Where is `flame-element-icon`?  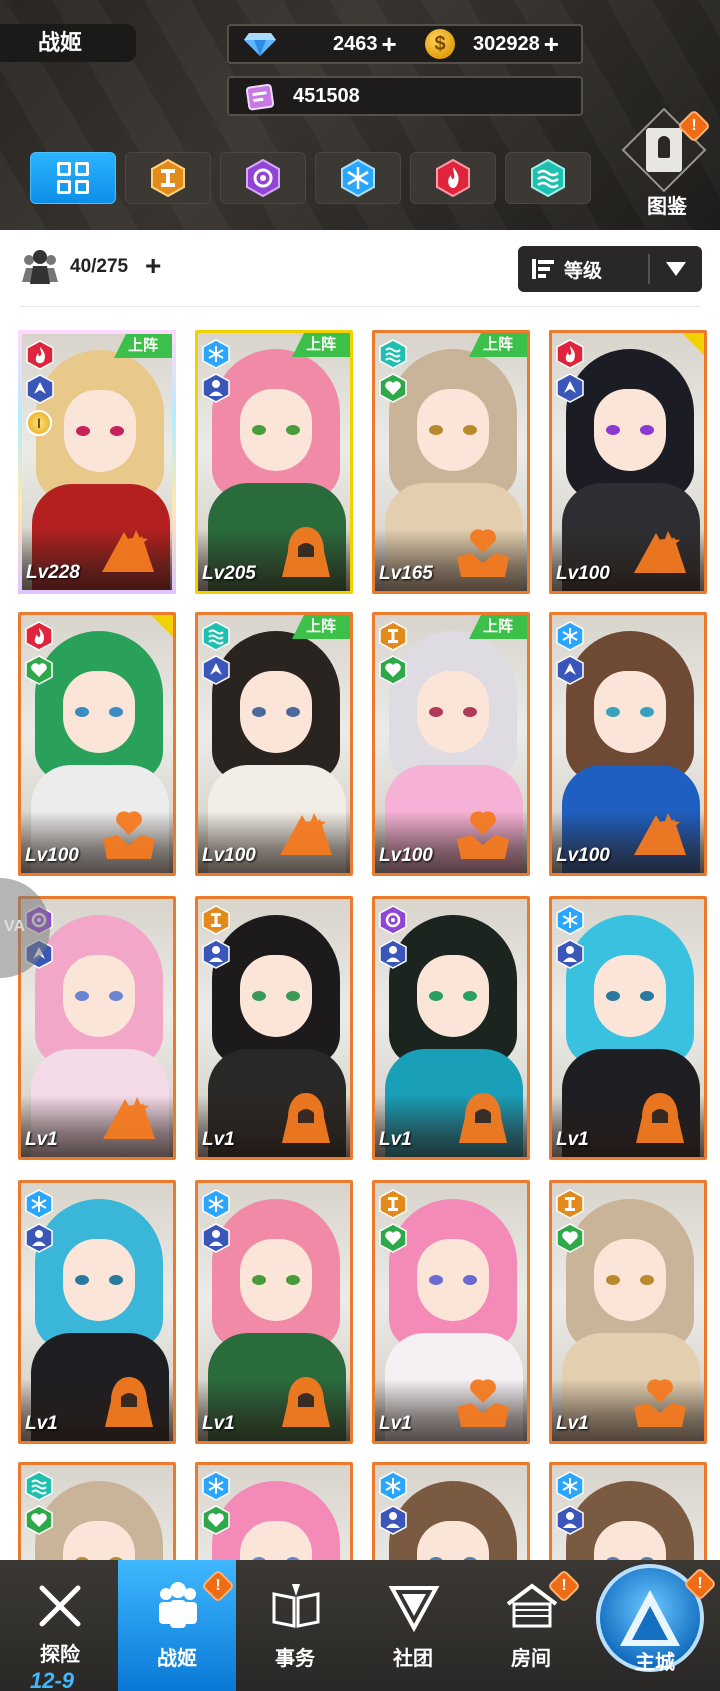
flame-element-icon is located at coordinates (453, 178).